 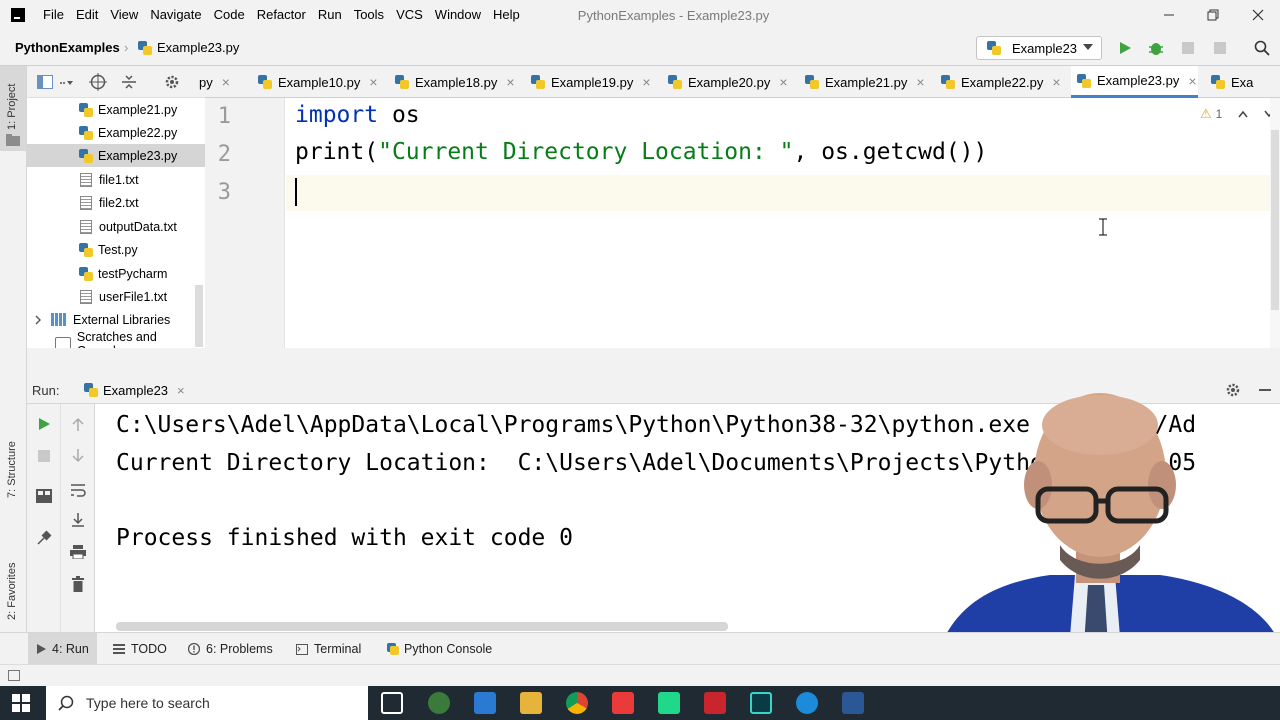 I want to click on tree-item: outputData.txt, so click(x=116, y=226).